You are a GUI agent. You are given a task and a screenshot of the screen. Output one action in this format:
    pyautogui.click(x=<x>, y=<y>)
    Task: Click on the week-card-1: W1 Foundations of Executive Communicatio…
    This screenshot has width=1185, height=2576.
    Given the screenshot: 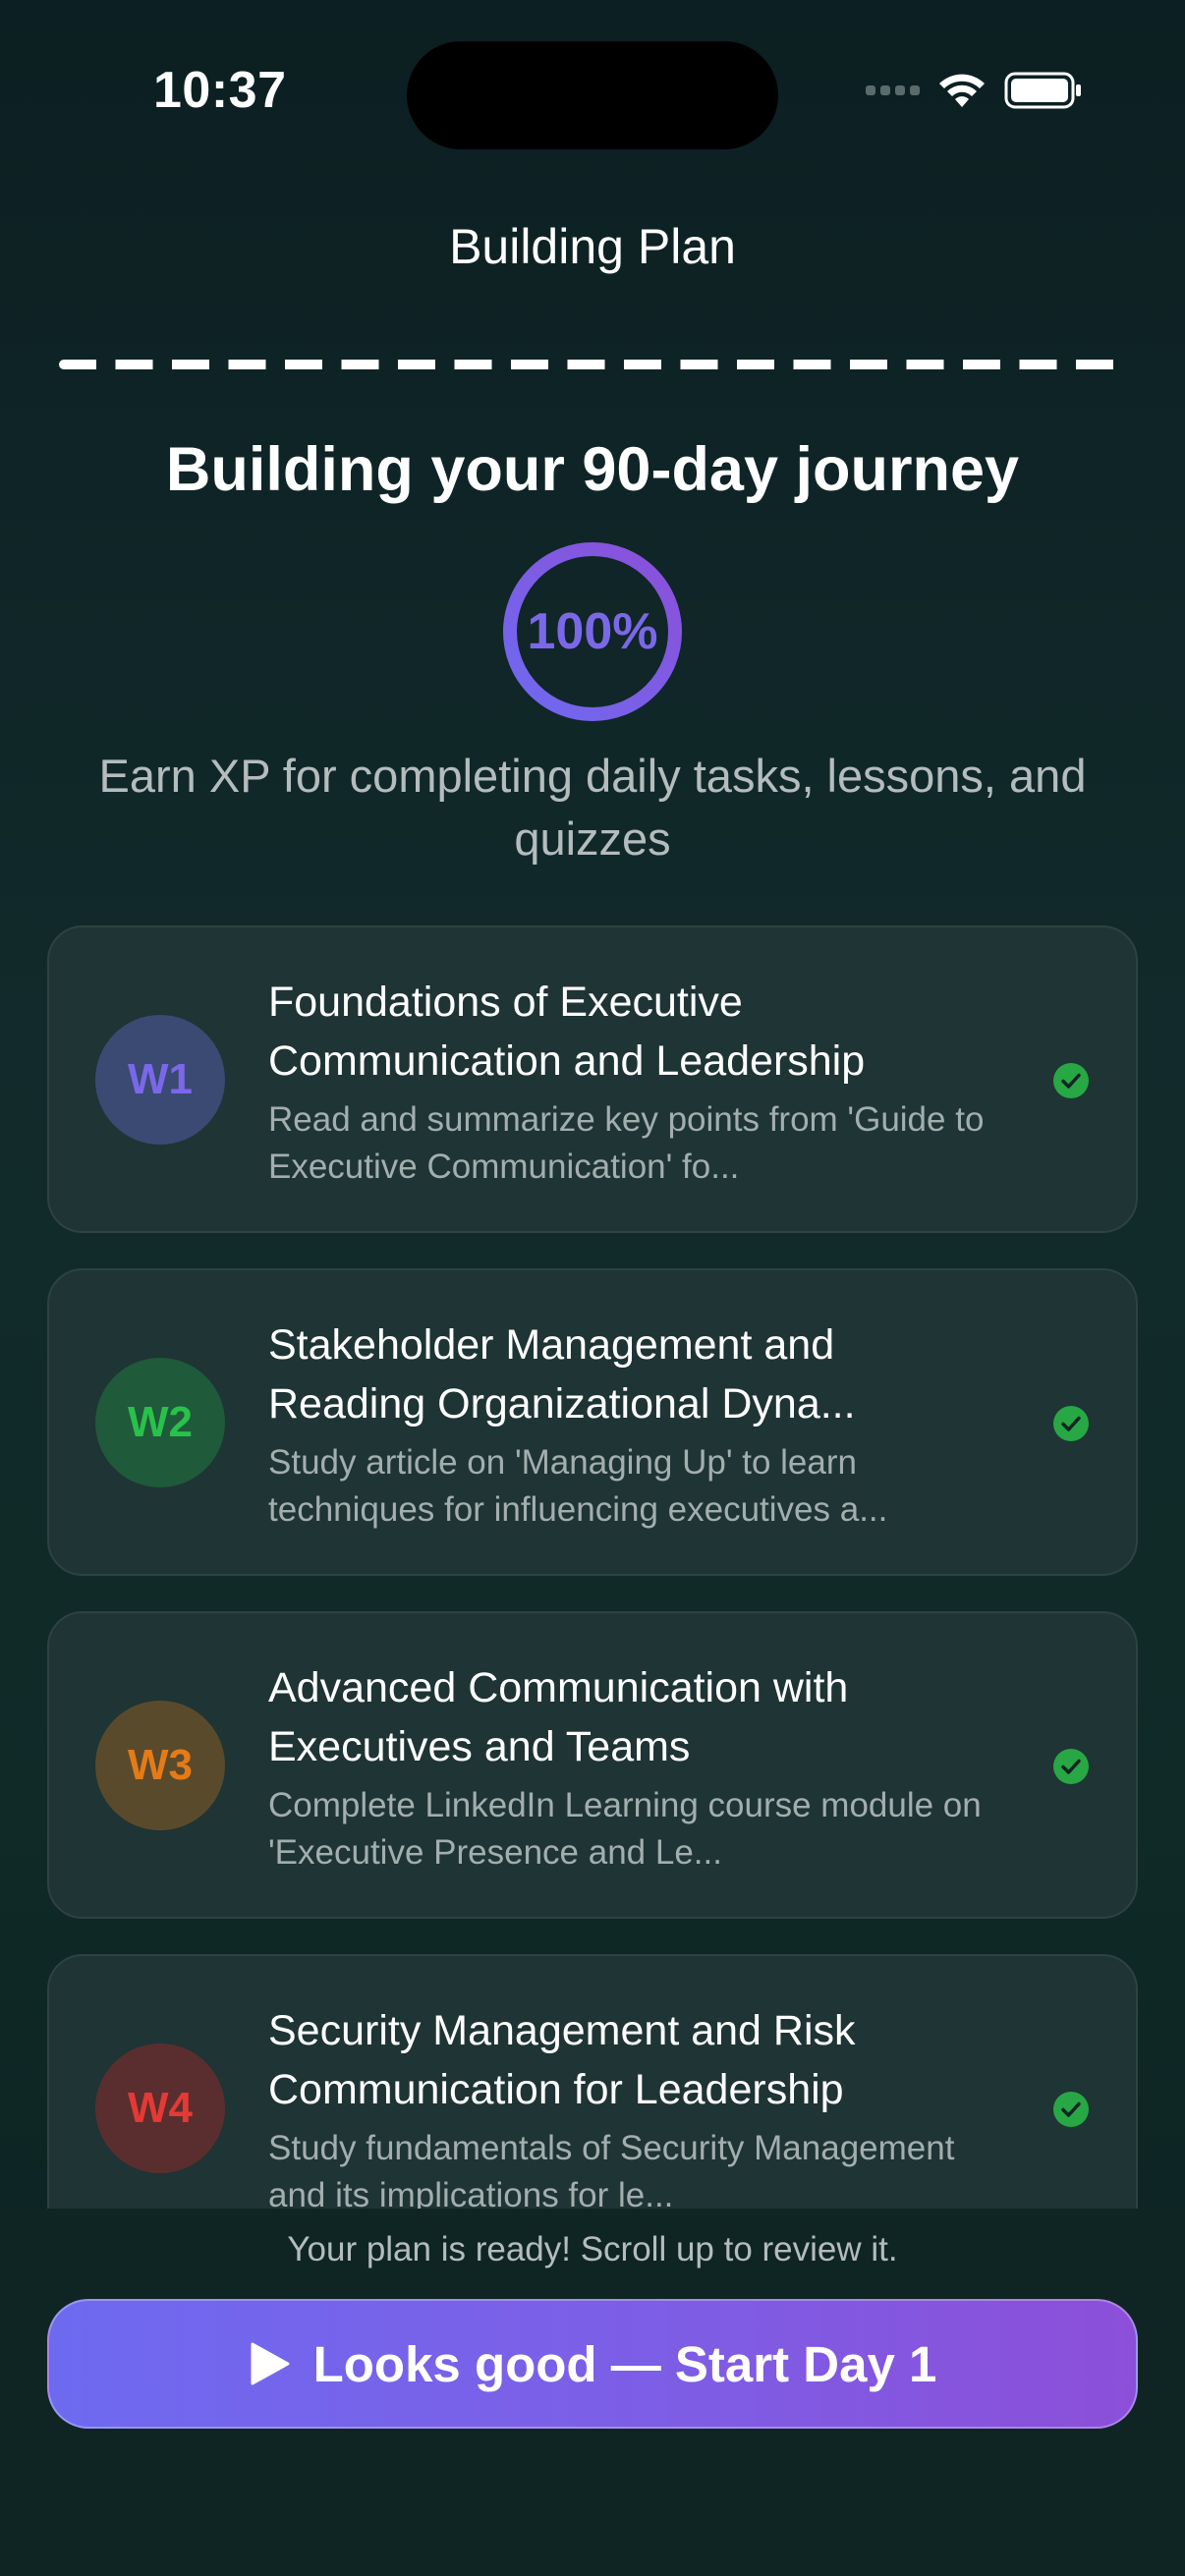 What is the action you would take?
    pyautogui.click(x=592, y=1079)
    